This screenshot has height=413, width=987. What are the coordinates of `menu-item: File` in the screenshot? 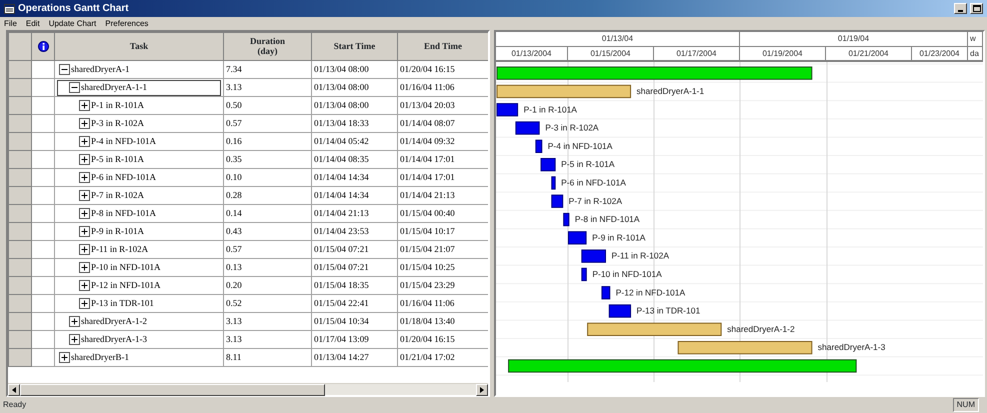 It's located at (10, 24).